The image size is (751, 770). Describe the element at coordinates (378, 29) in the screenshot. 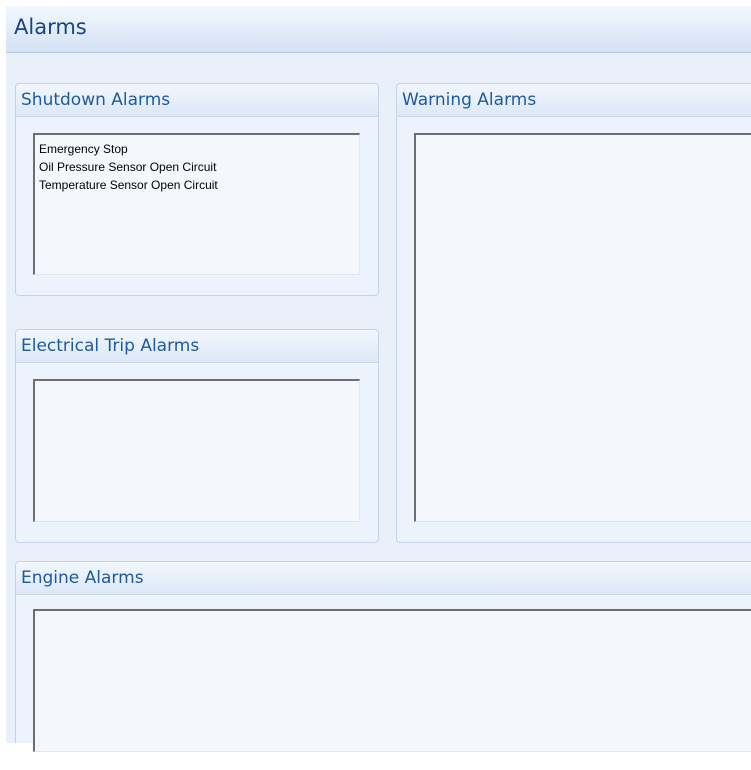

I see `title-bar: Alarms` at that location.